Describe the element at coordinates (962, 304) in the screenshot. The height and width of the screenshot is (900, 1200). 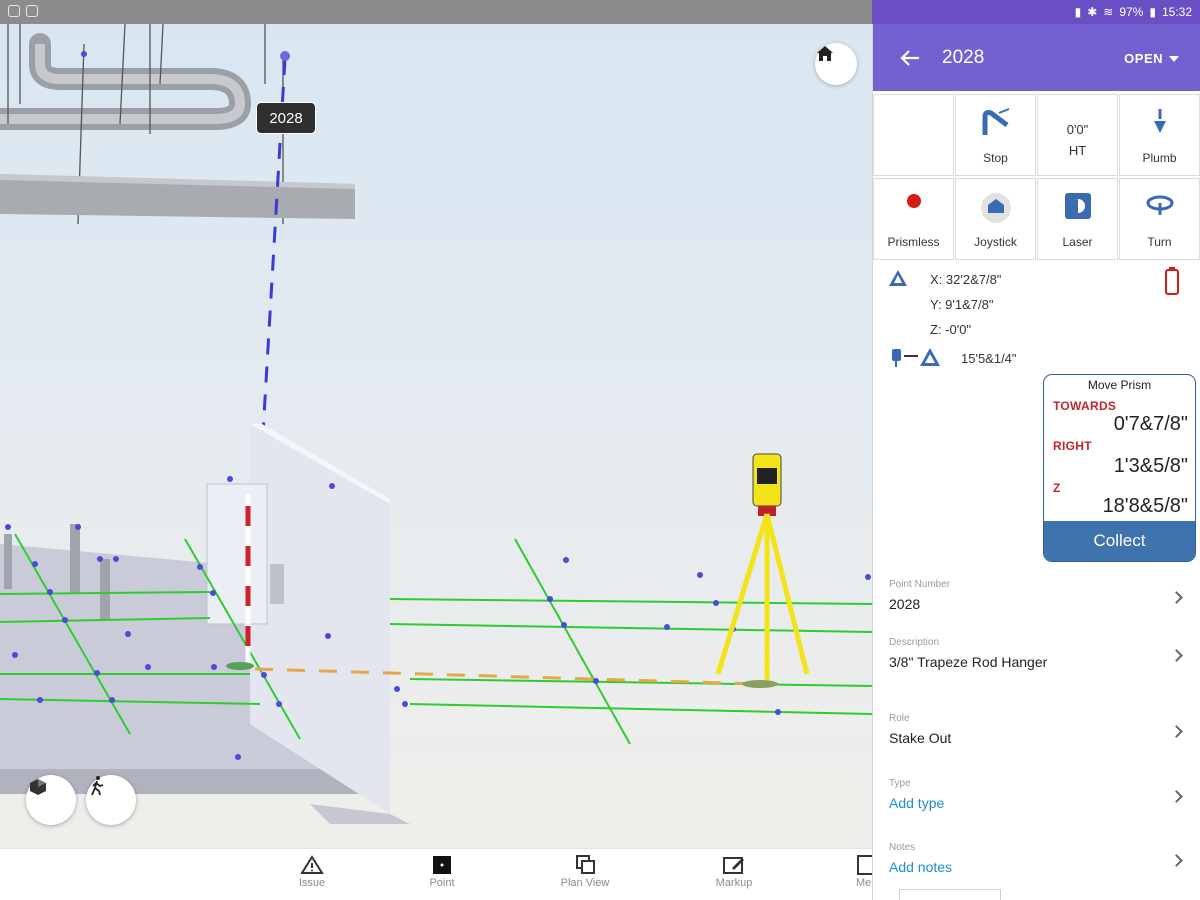
I see `coord-y: Y: 9'1&7/8"` at that location.